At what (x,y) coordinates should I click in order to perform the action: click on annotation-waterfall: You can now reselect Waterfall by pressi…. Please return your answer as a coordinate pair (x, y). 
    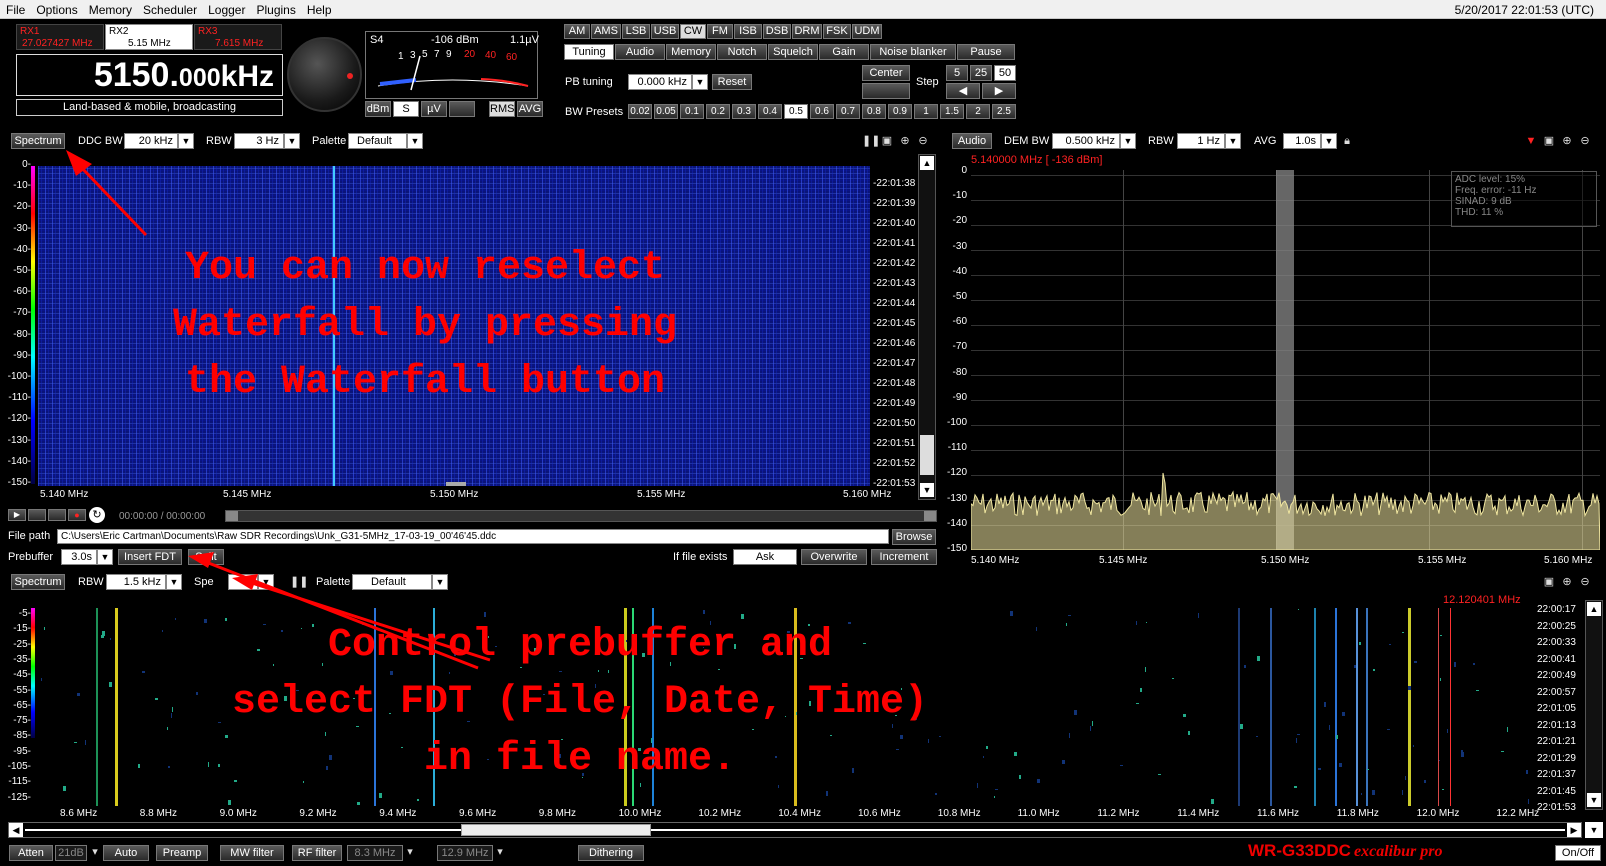
    Looking at the image, I should click on (425, 325).